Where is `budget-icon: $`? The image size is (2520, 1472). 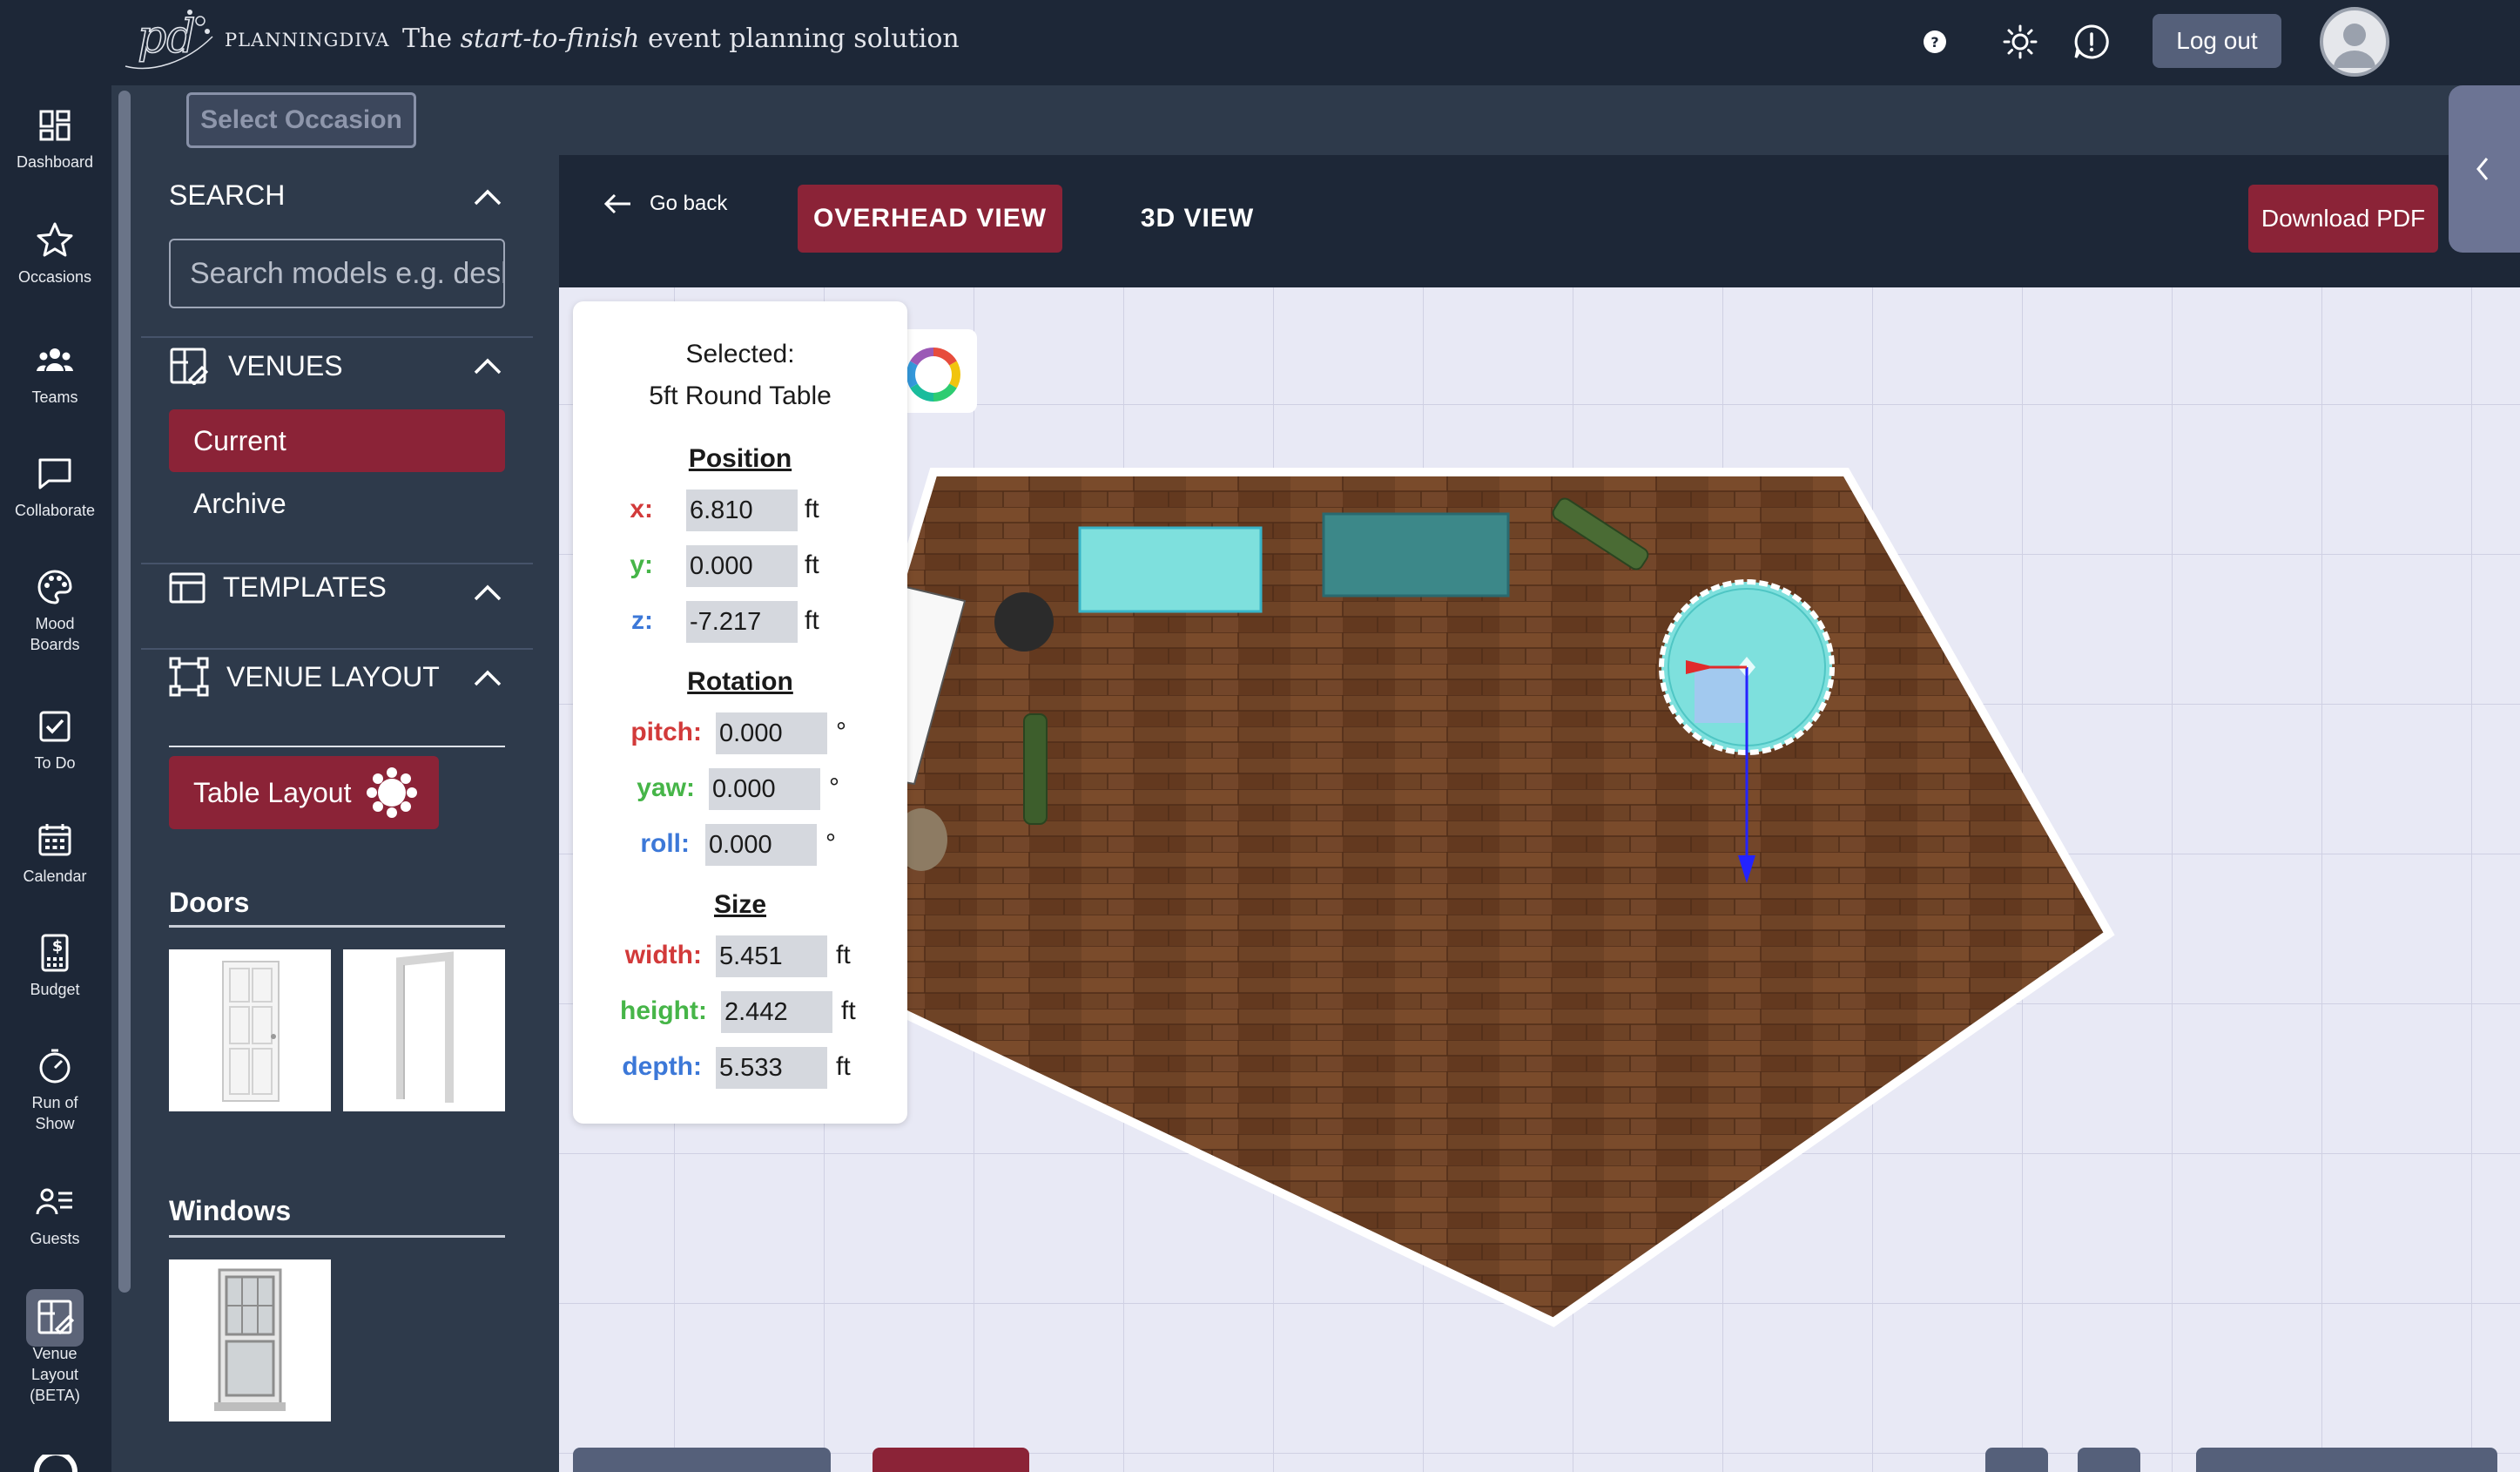
budget-icon: $ is located at coordinates (55, 953).